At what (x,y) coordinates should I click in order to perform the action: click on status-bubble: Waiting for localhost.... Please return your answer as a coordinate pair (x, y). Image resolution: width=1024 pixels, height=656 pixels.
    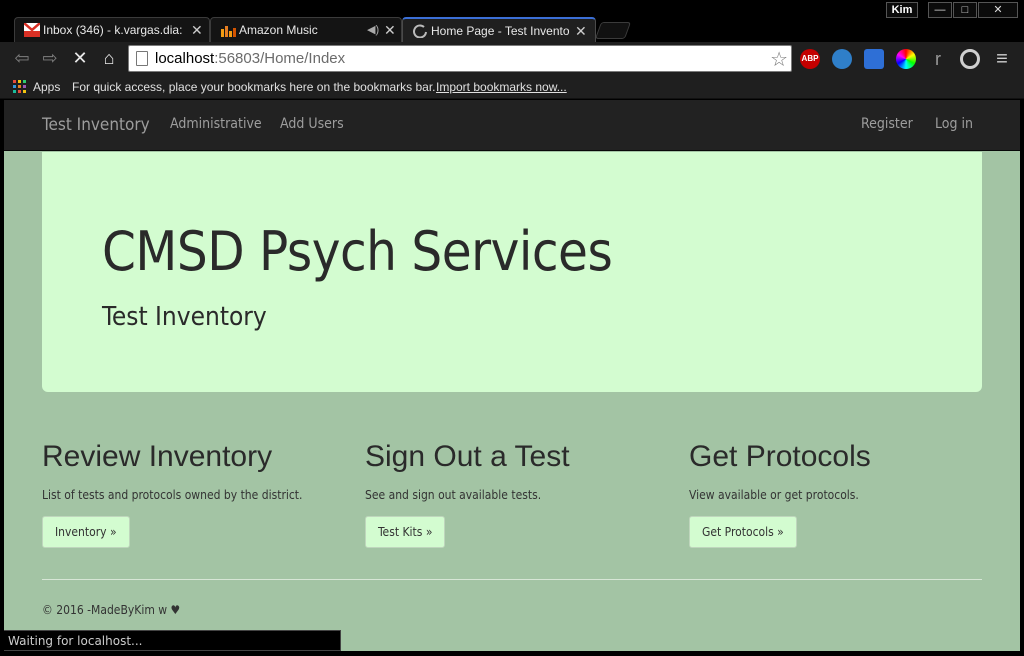
    Looking at the image, I should click on (172, 640).